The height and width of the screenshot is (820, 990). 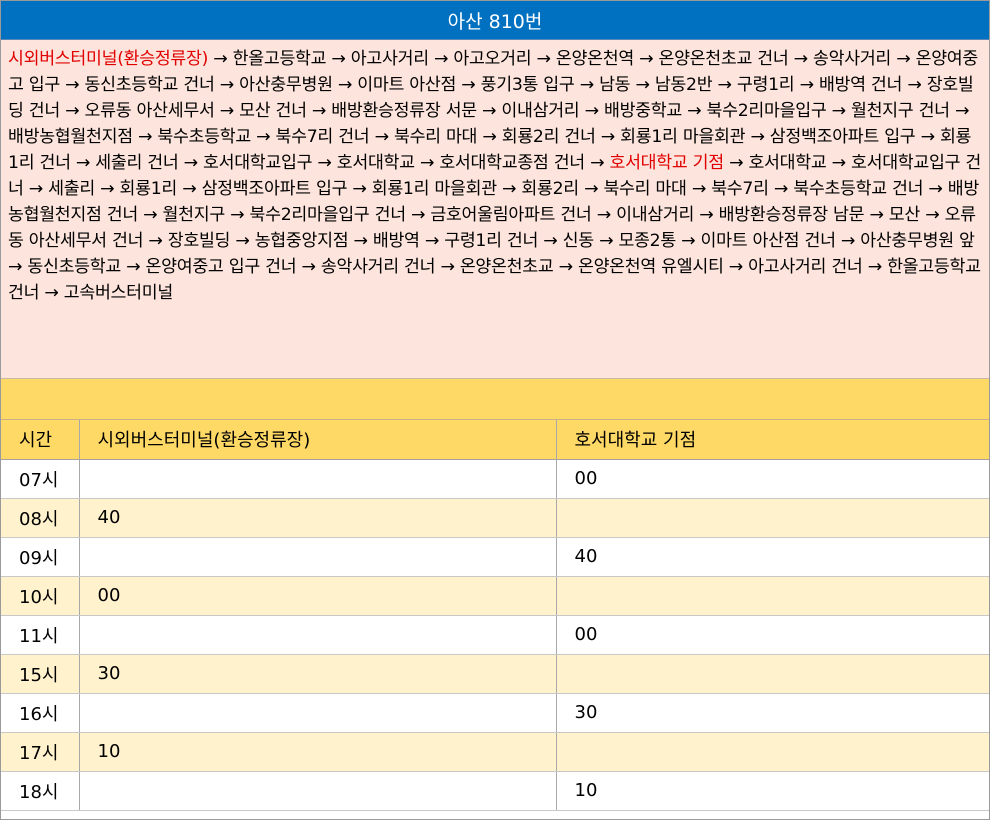 I want to click on cell-hour: 17시, so click(x=40, y=752).